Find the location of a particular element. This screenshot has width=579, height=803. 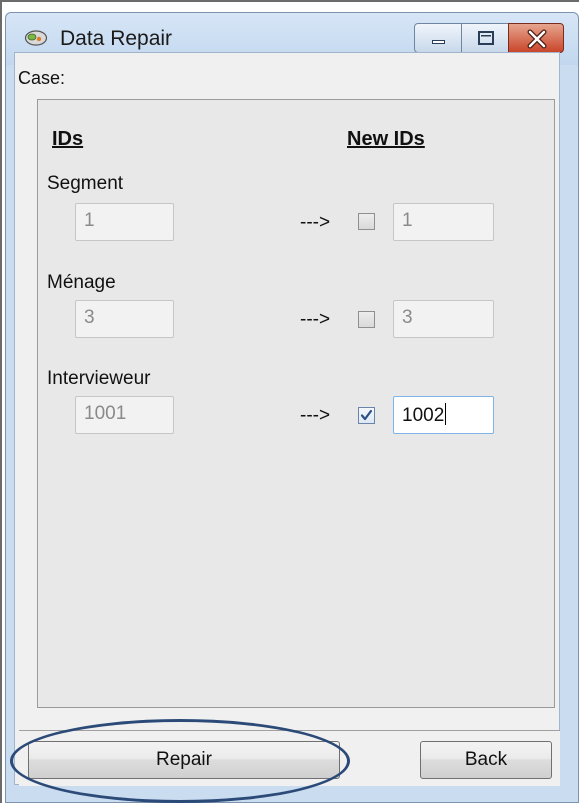

intervieweur-new-id-input: 1002 is located at coordinates (443, 415).